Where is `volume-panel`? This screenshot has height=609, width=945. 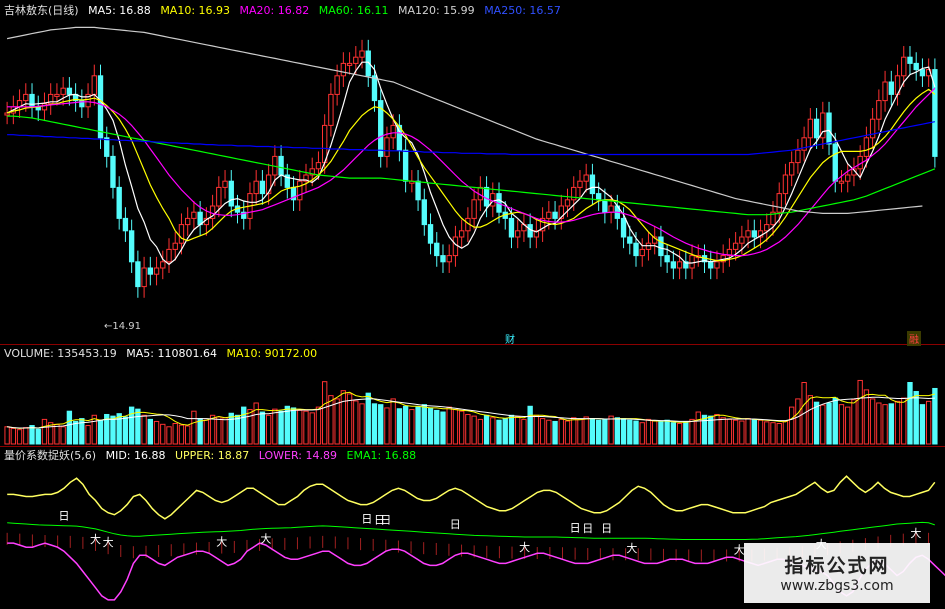 volume-panel is located at coordinates (471, 412).